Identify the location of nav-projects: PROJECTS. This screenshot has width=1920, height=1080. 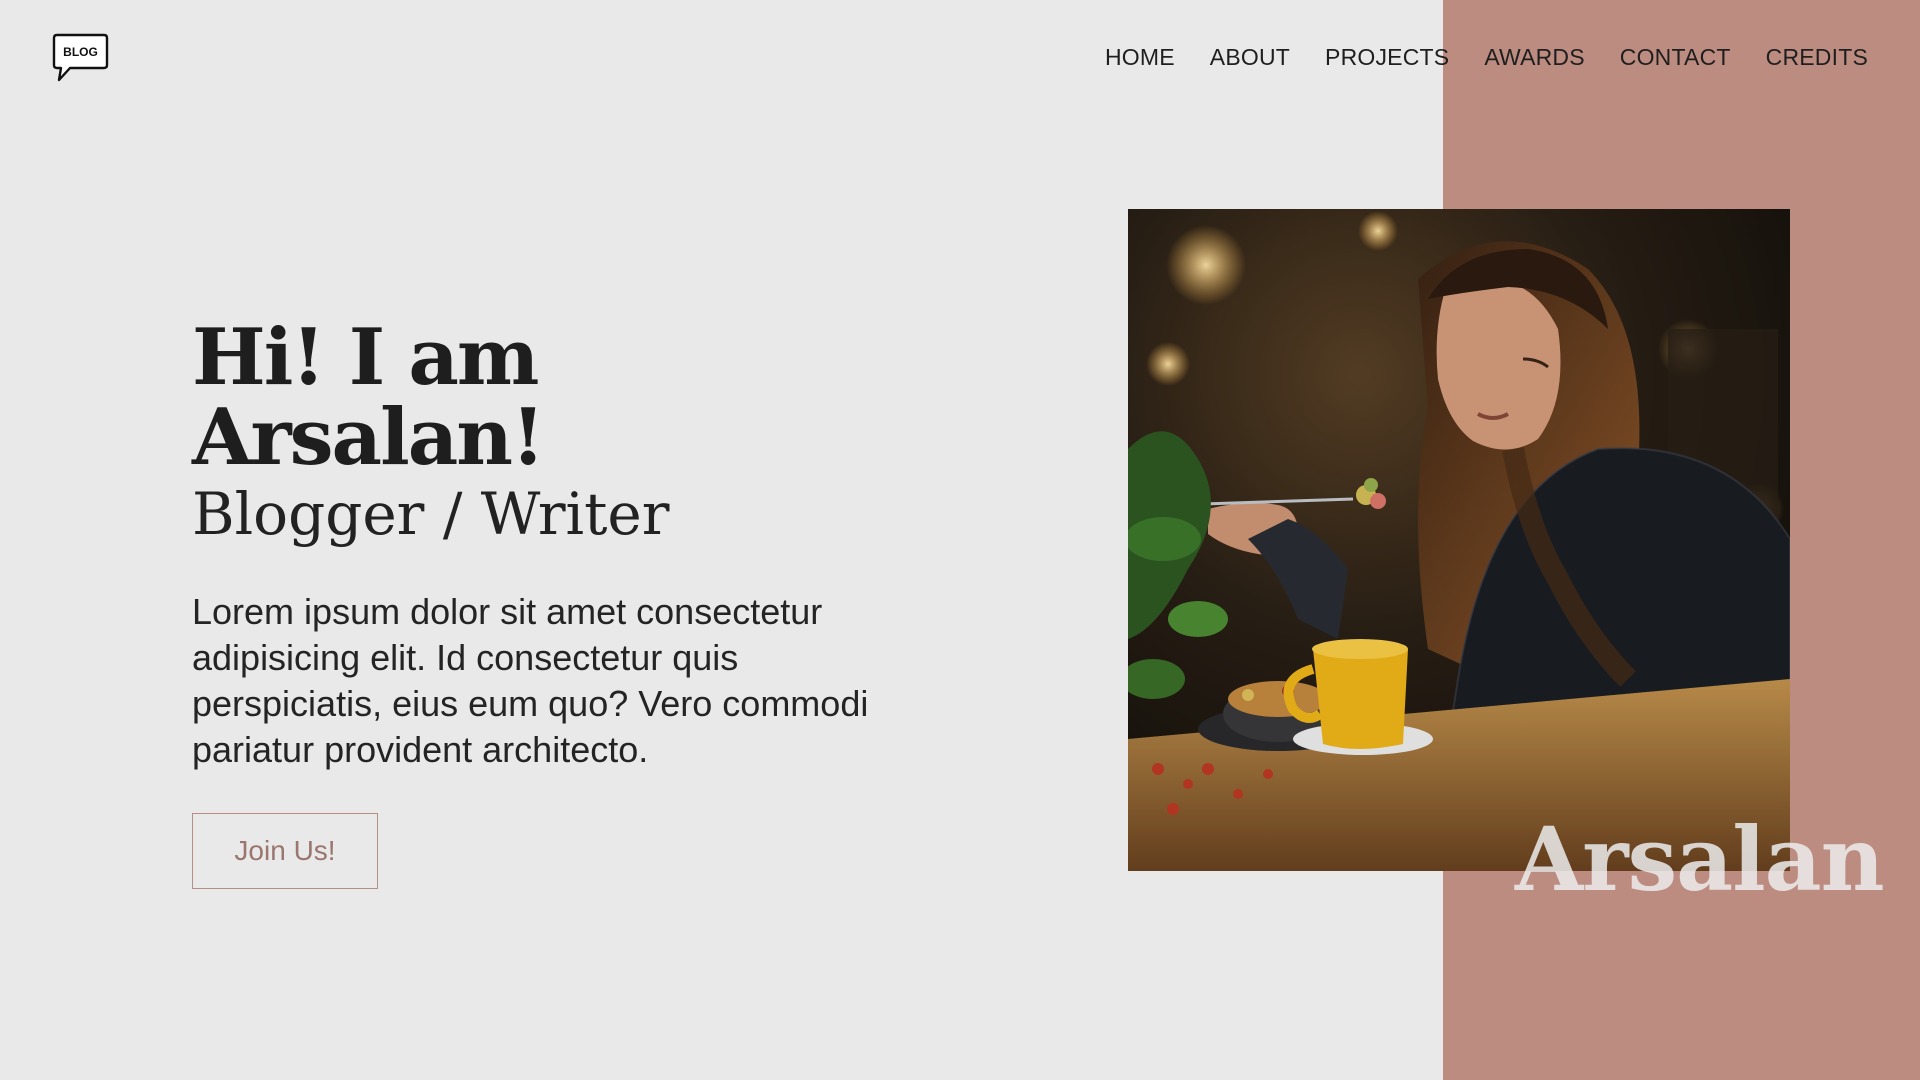
(1387, 57).